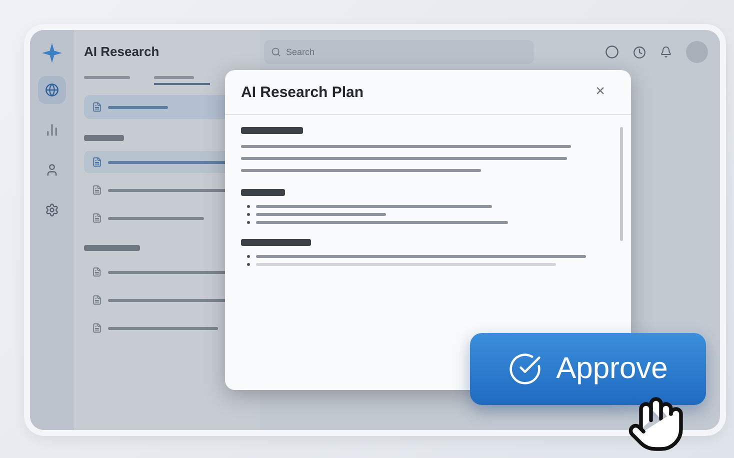  I want to click on close-button: ×, so click(600, 92).